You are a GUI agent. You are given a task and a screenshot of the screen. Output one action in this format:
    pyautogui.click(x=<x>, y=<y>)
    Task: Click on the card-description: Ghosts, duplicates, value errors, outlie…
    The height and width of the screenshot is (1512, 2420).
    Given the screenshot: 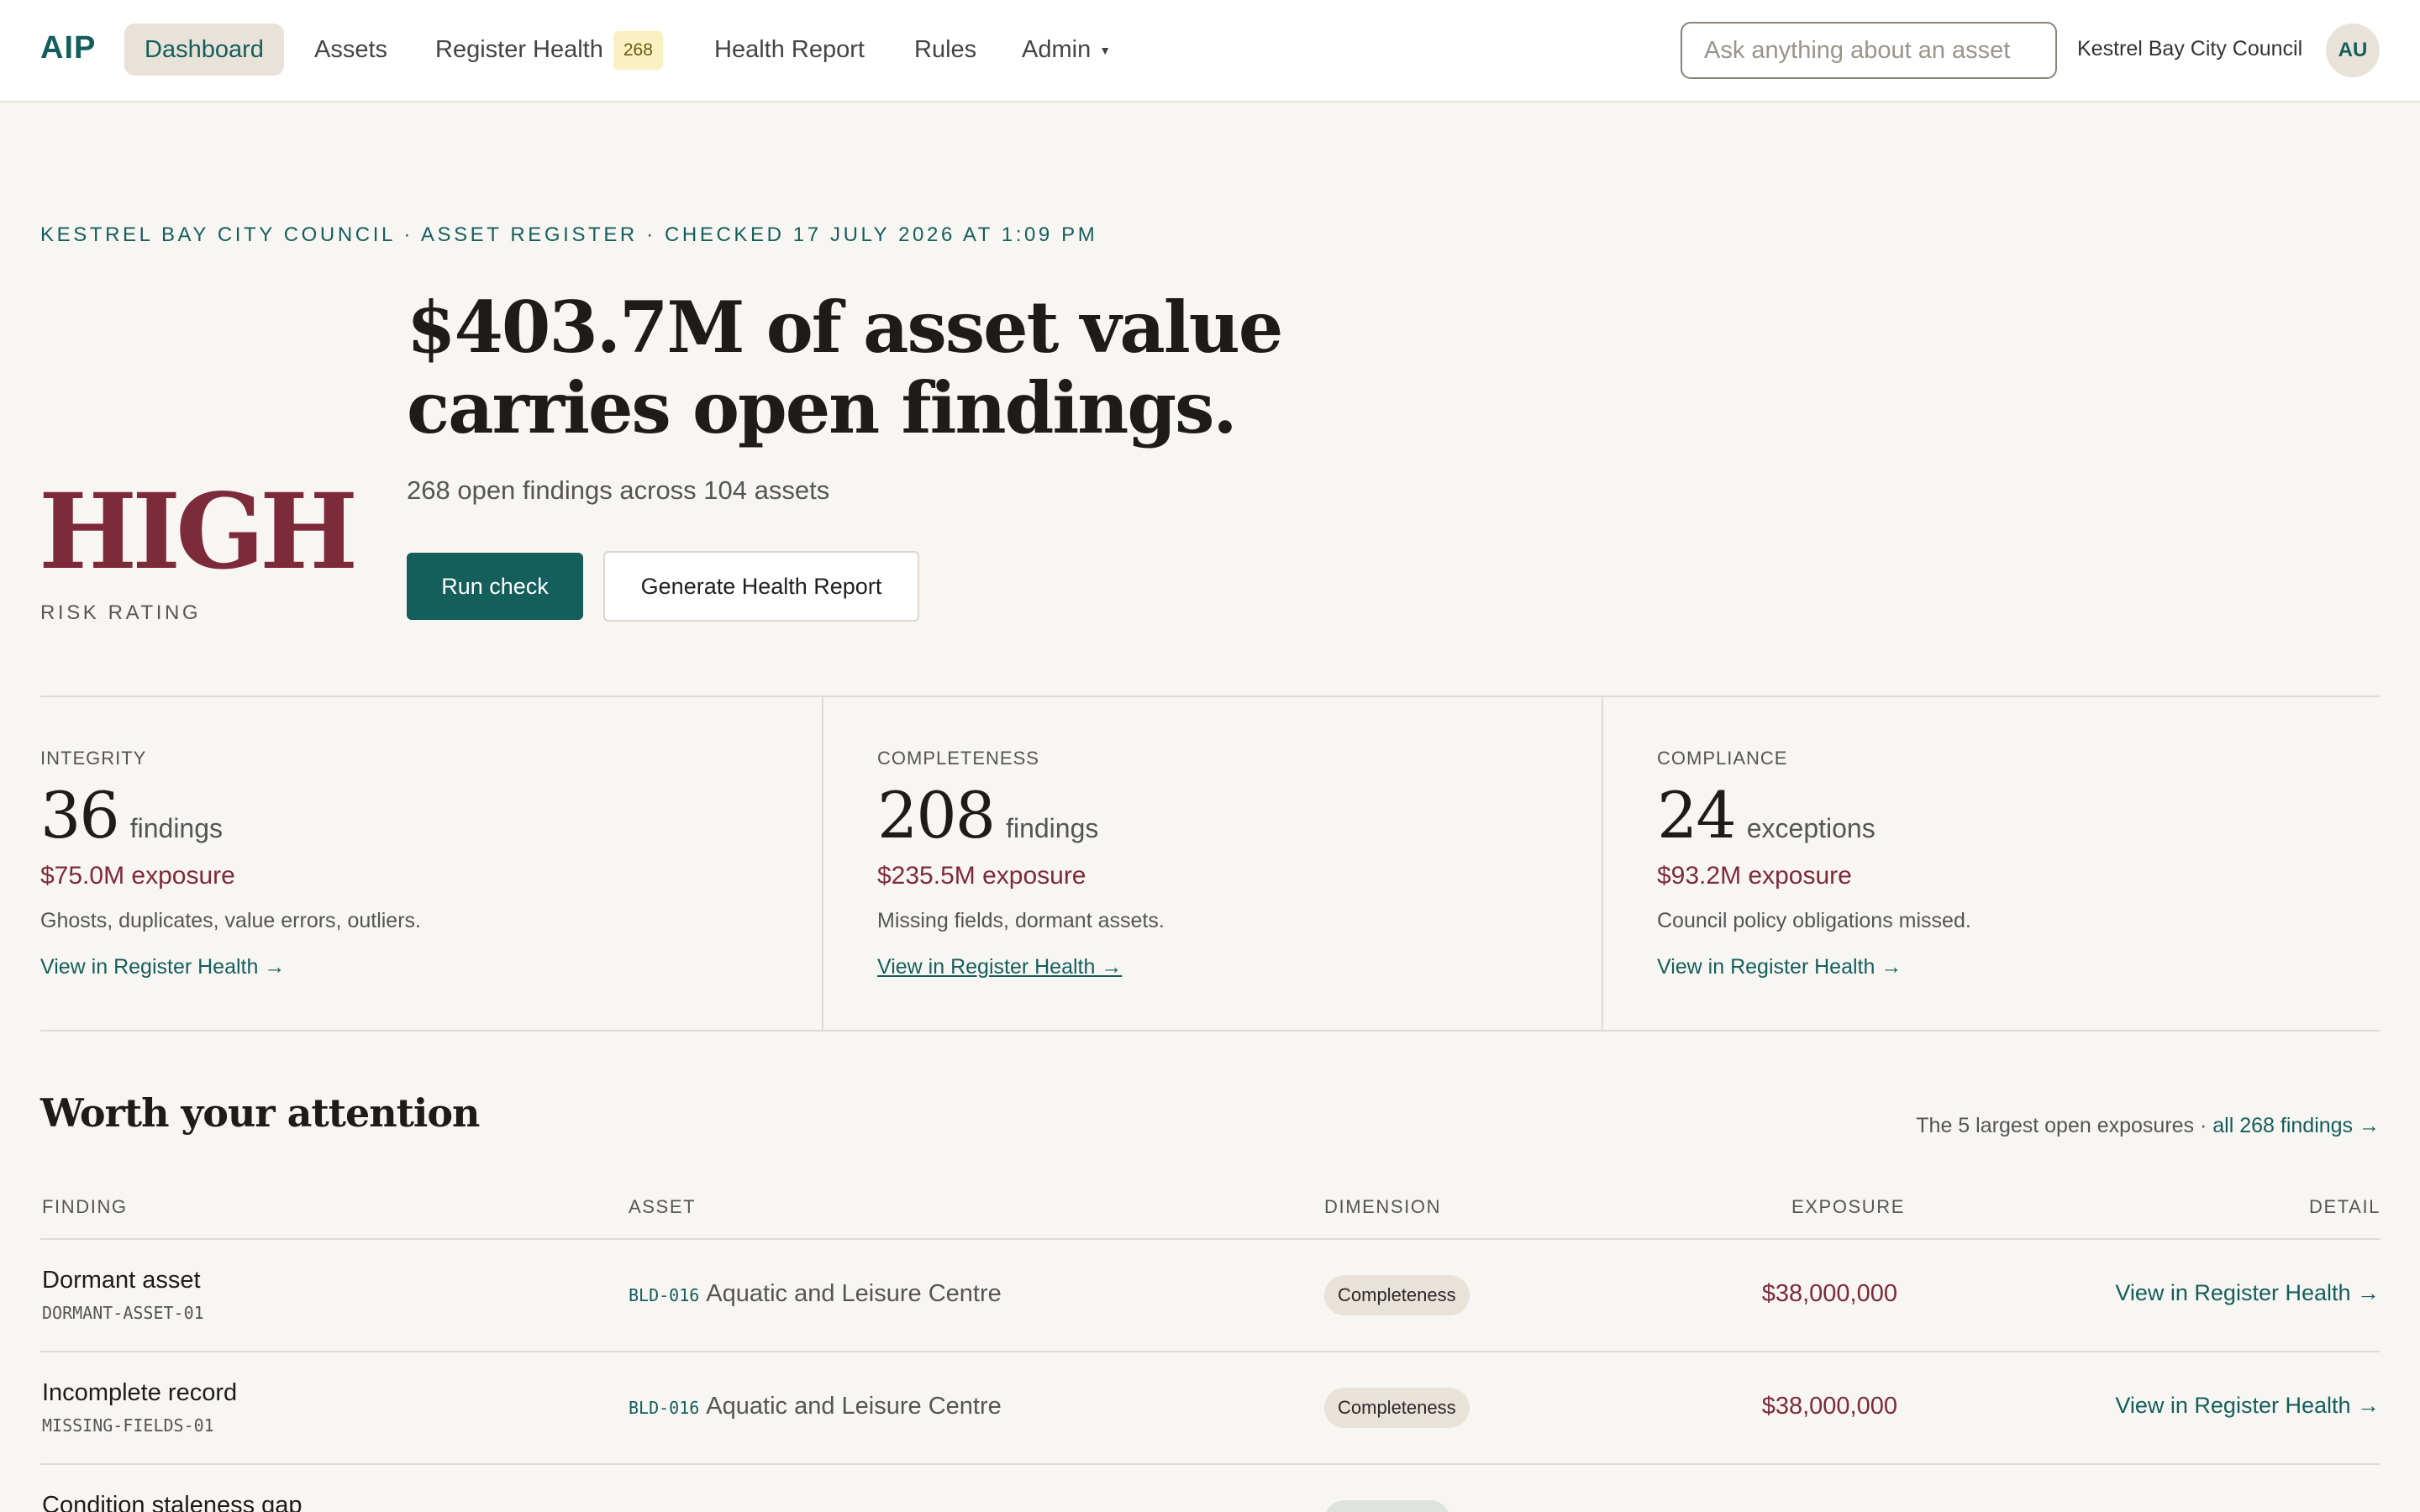 What is the action you would take?
    pyautogui.click(x=231, y=920)
    